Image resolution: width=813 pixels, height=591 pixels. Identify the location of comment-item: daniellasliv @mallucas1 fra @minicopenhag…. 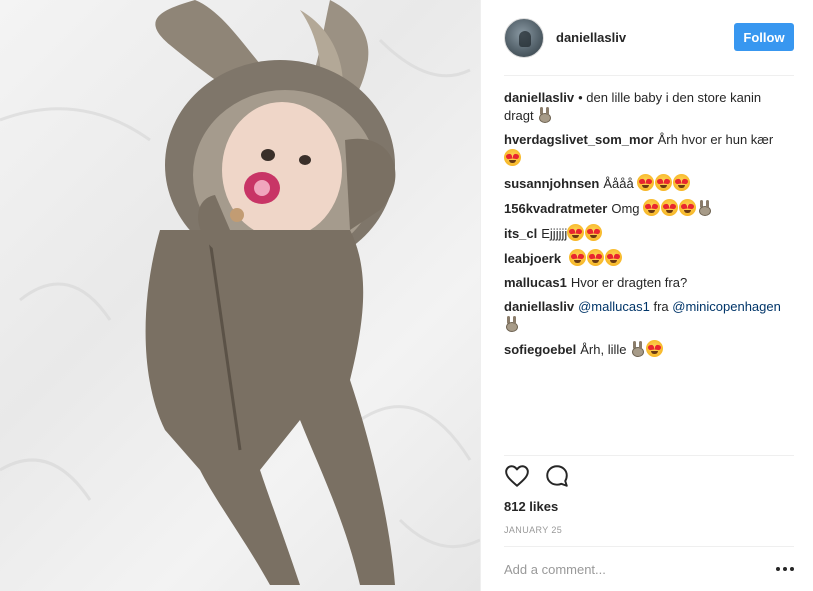
(649, 316).